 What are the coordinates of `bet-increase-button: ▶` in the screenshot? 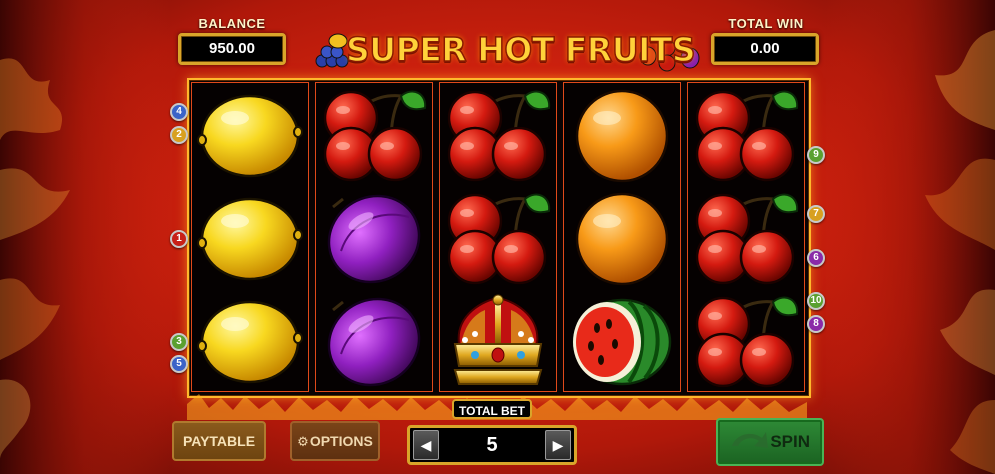 It's located at (558, 445).